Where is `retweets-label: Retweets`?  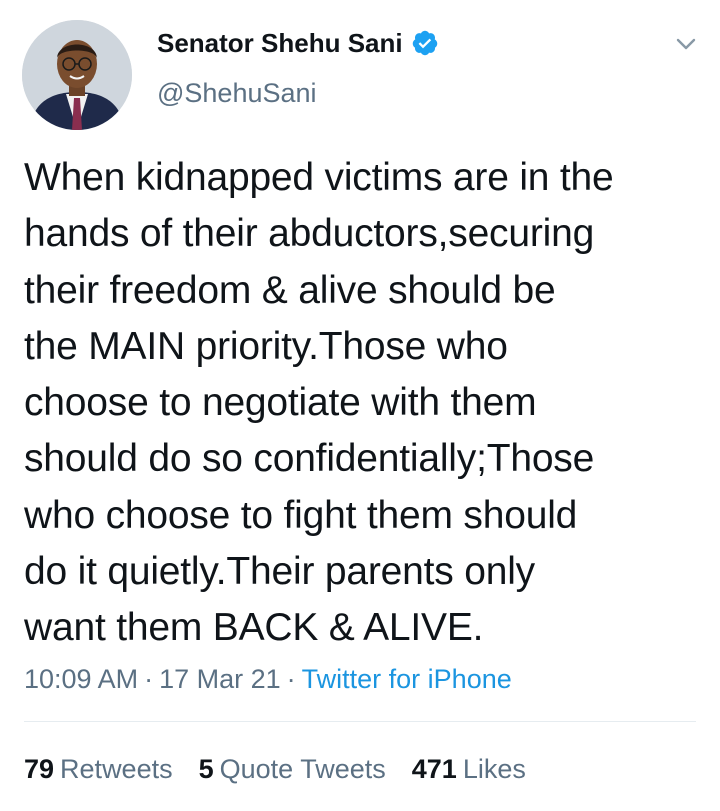 retweets-label: Retweets is located at coordinates (116, 769).